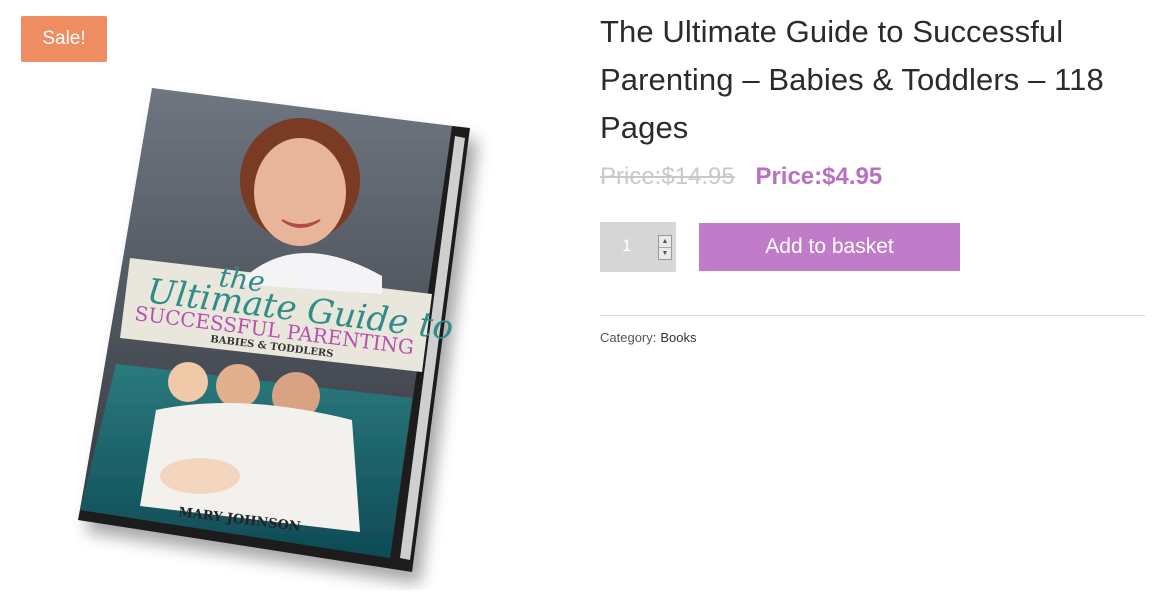 This screenshot has width=1174, height=600. What do you see at coordinates (741, 177) in the screenshot?
I see `price-row: Price:$14.95 Price:$4.95` at bounding box center [741, 177].